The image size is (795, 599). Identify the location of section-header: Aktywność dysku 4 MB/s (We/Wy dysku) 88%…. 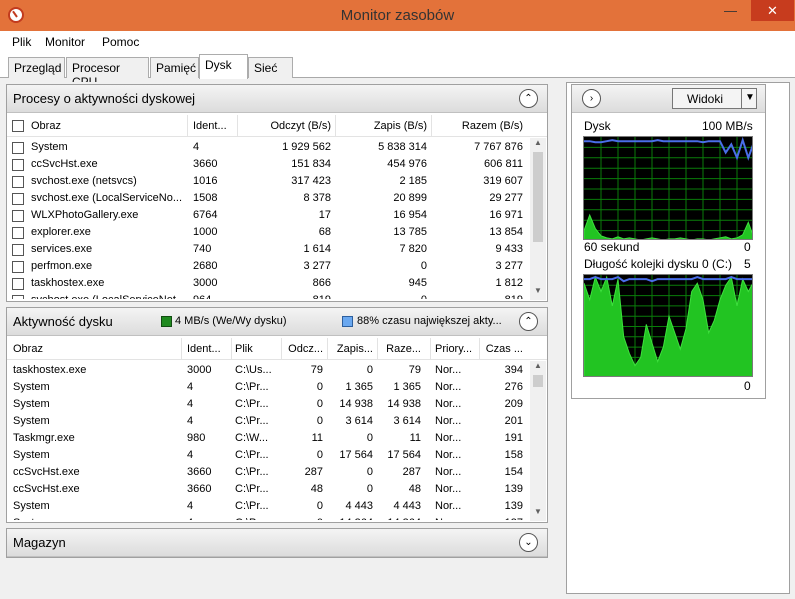
(277, 322).